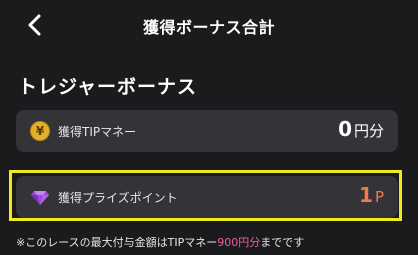 Image resolution: width=418 pixels, height=255 pixels. What do you see at coordinates (282, 242) in the screenshot?
I see `note-suffix: までです` at bounding box center [282, 242].